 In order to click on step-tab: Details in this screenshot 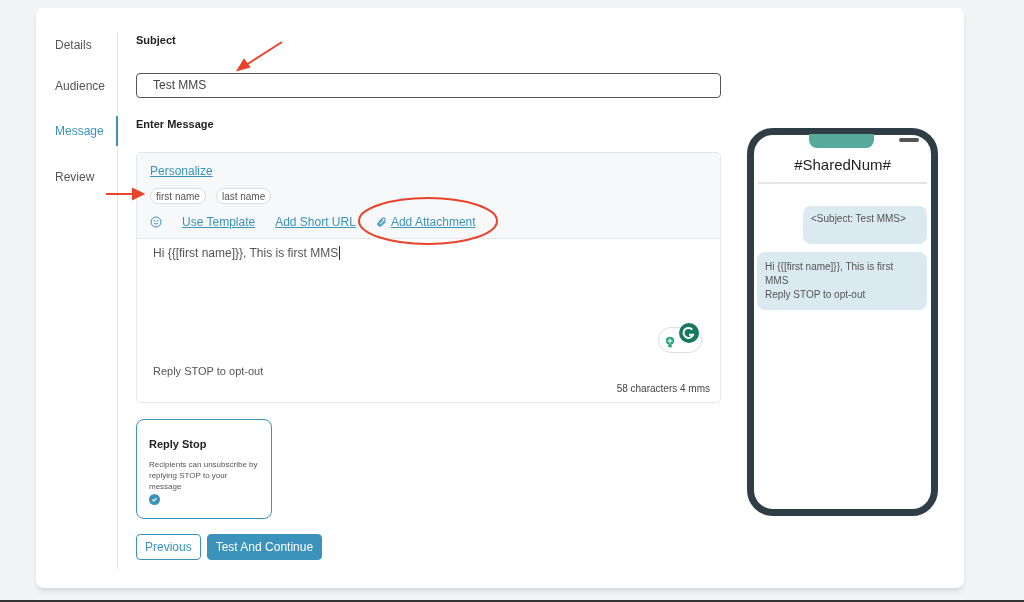, I will do `click(76, 44)`.